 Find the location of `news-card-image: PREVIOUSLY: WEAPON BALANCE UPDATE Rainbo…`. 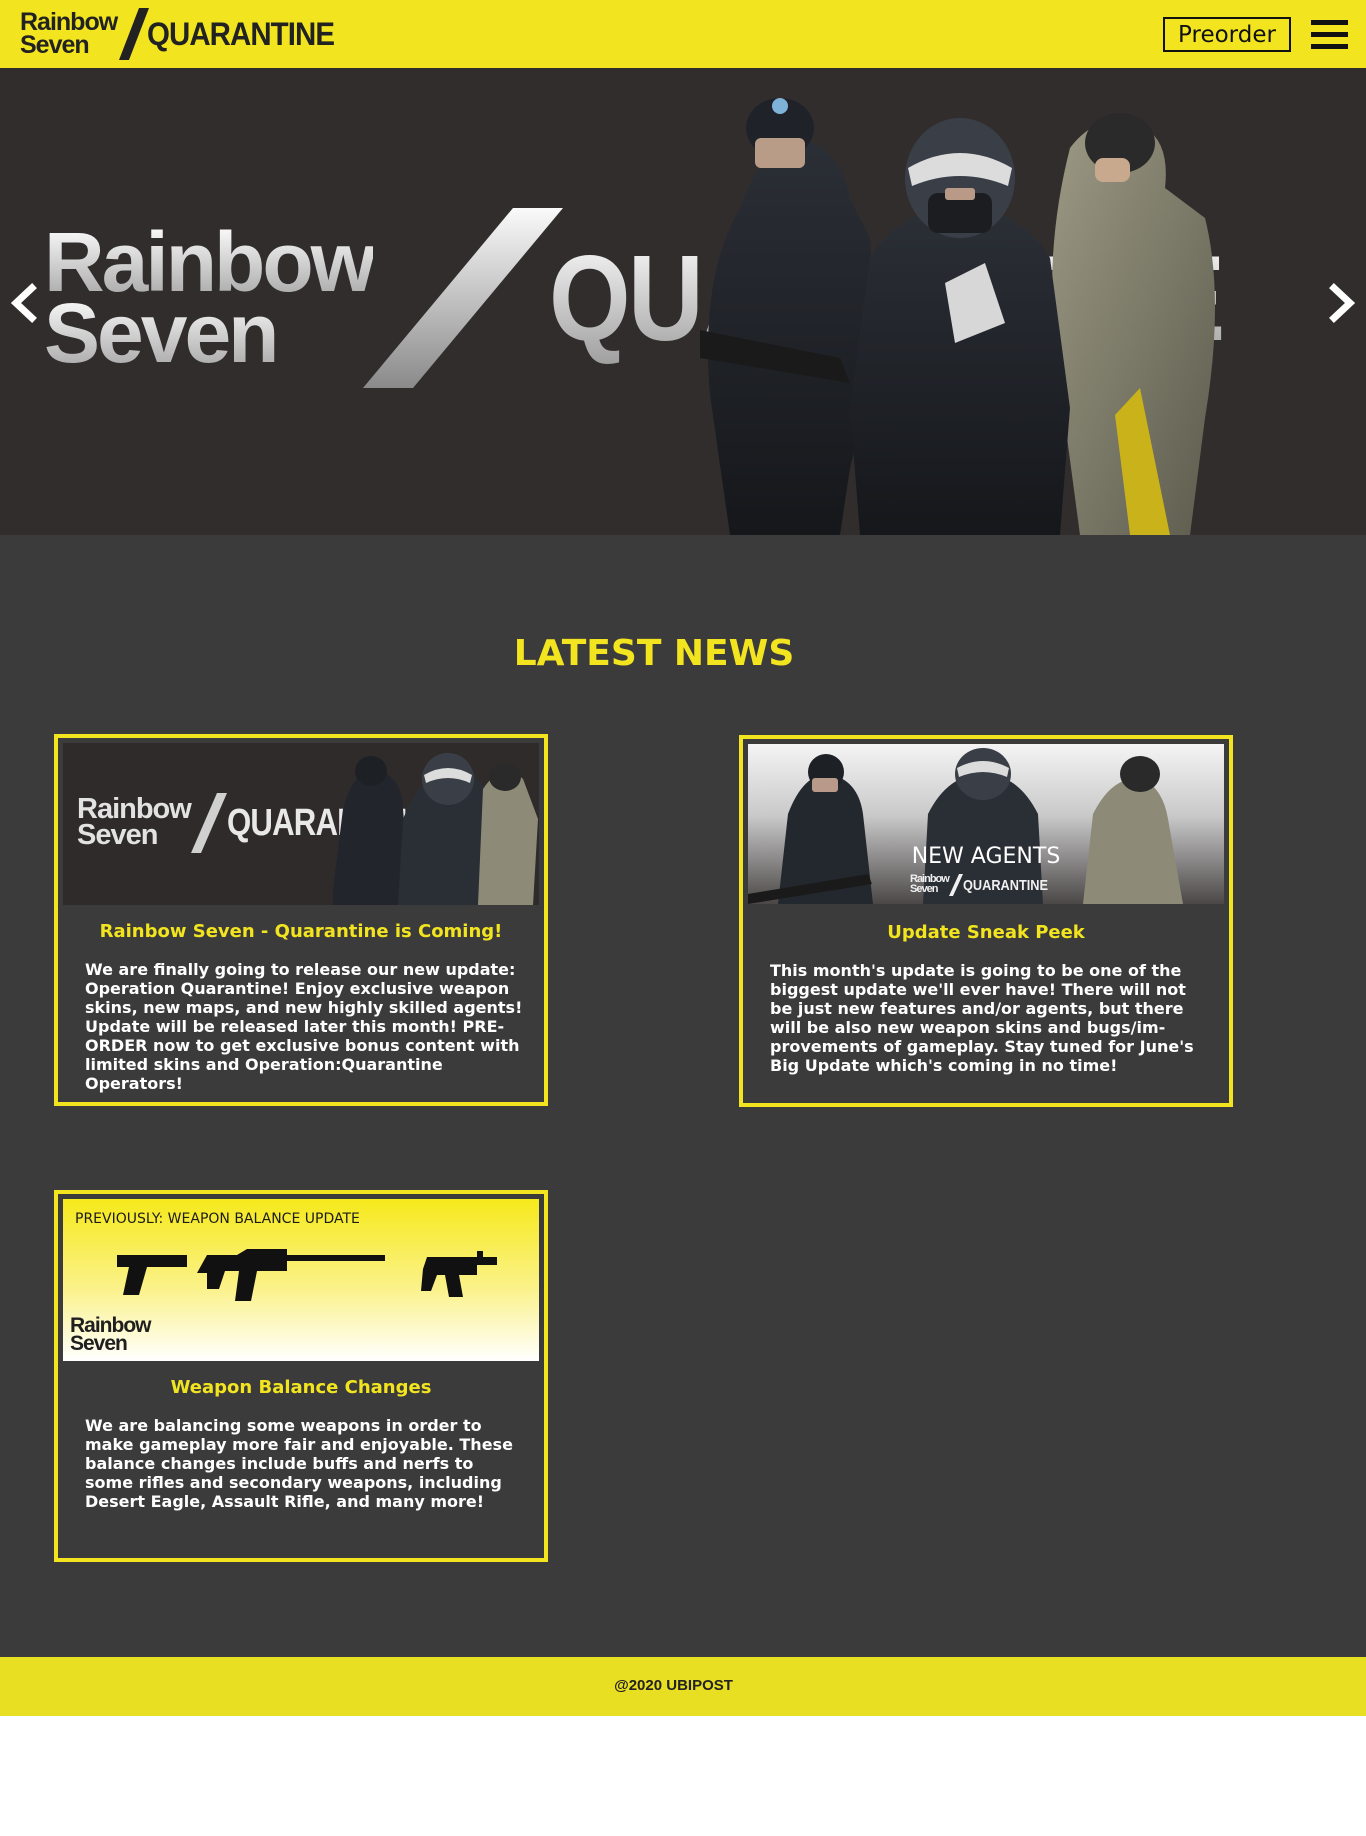

news-card-image: PREVIOUSLY: WEAPON BALANCE UPDATE Rainbo… is located at coordinates (301, 1280).